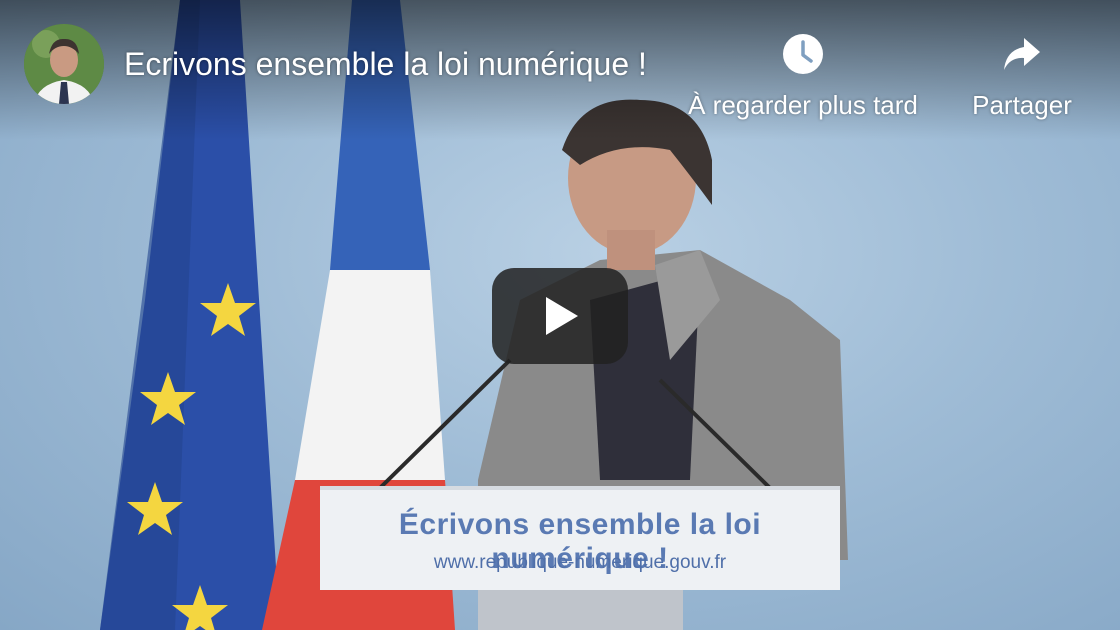 The height and width of the screenshot is (630, 1120). I want to click on play-icon, so click(562, 316).